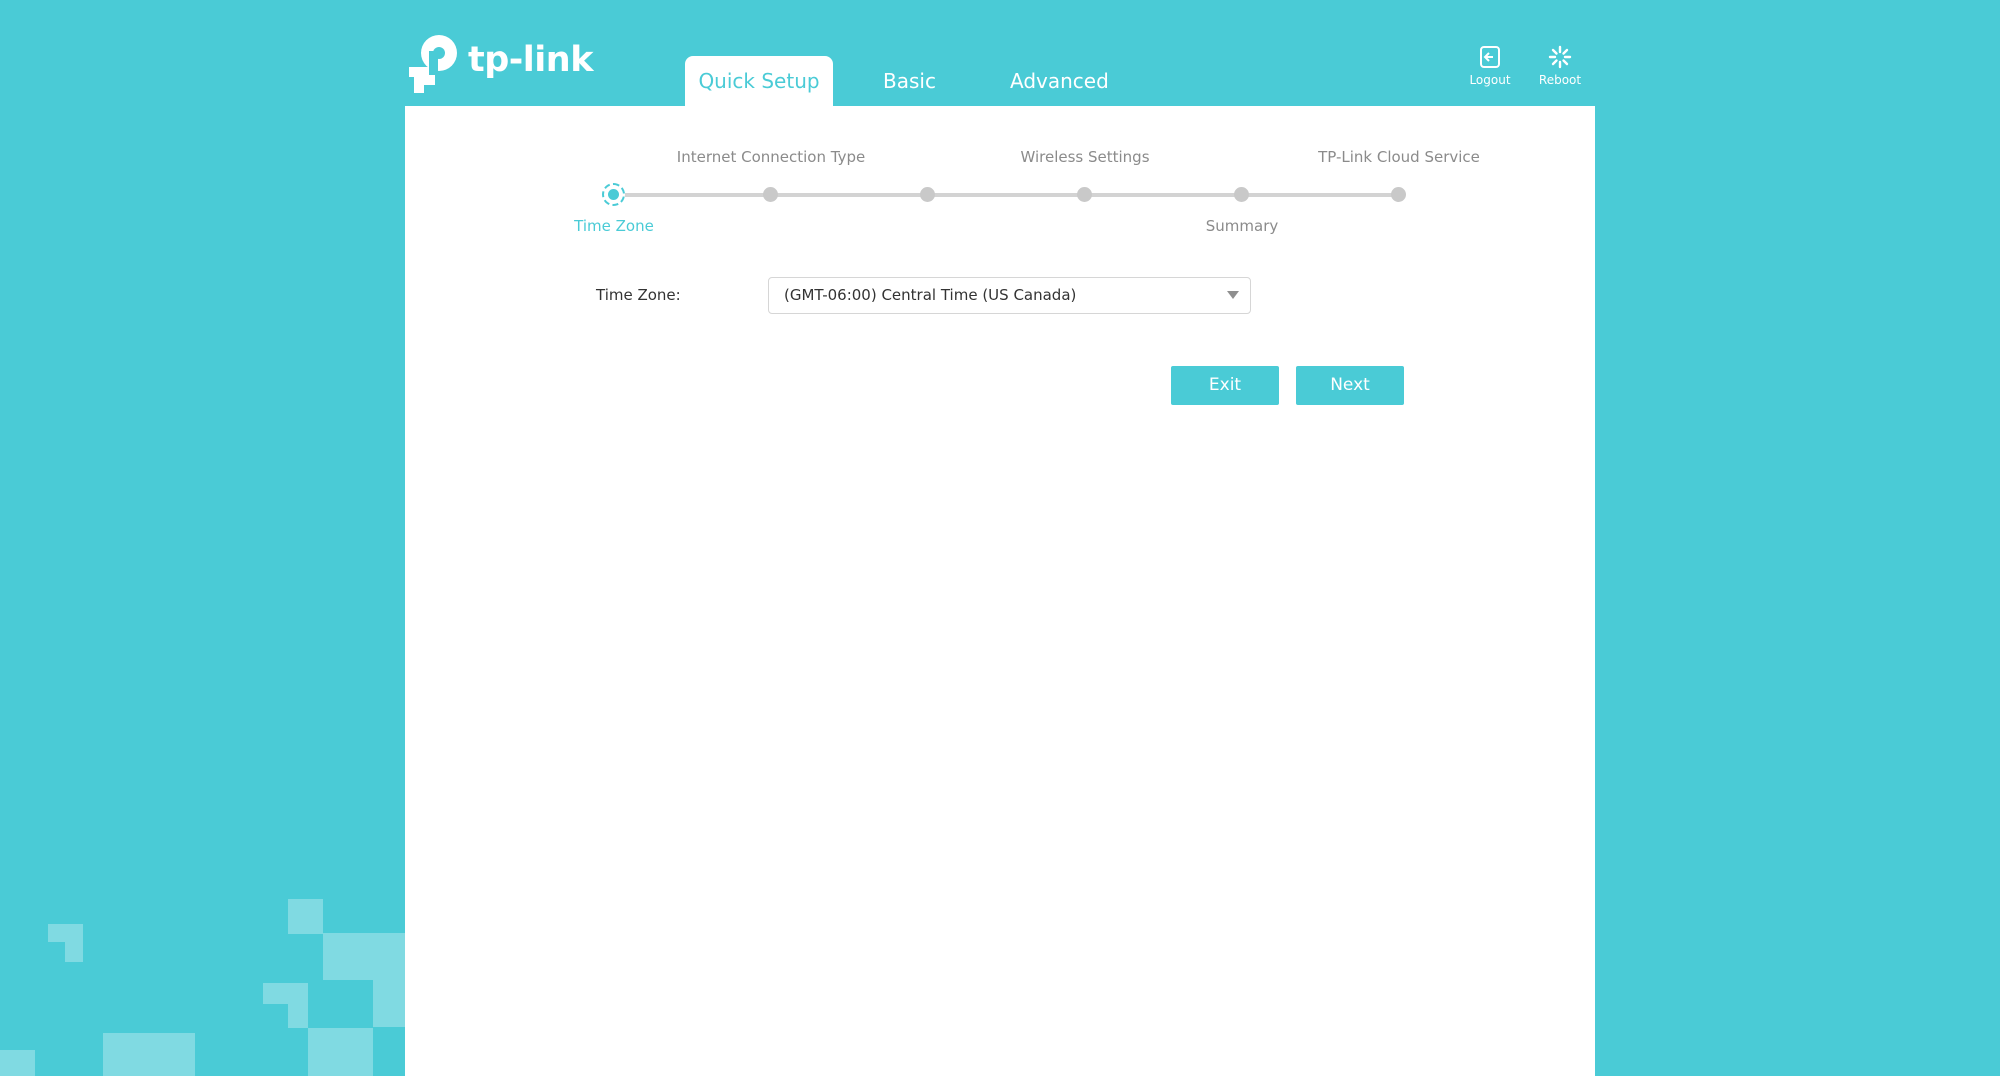  I want to click on tab-quick-setup: Quick Setup, so click(759, 81).